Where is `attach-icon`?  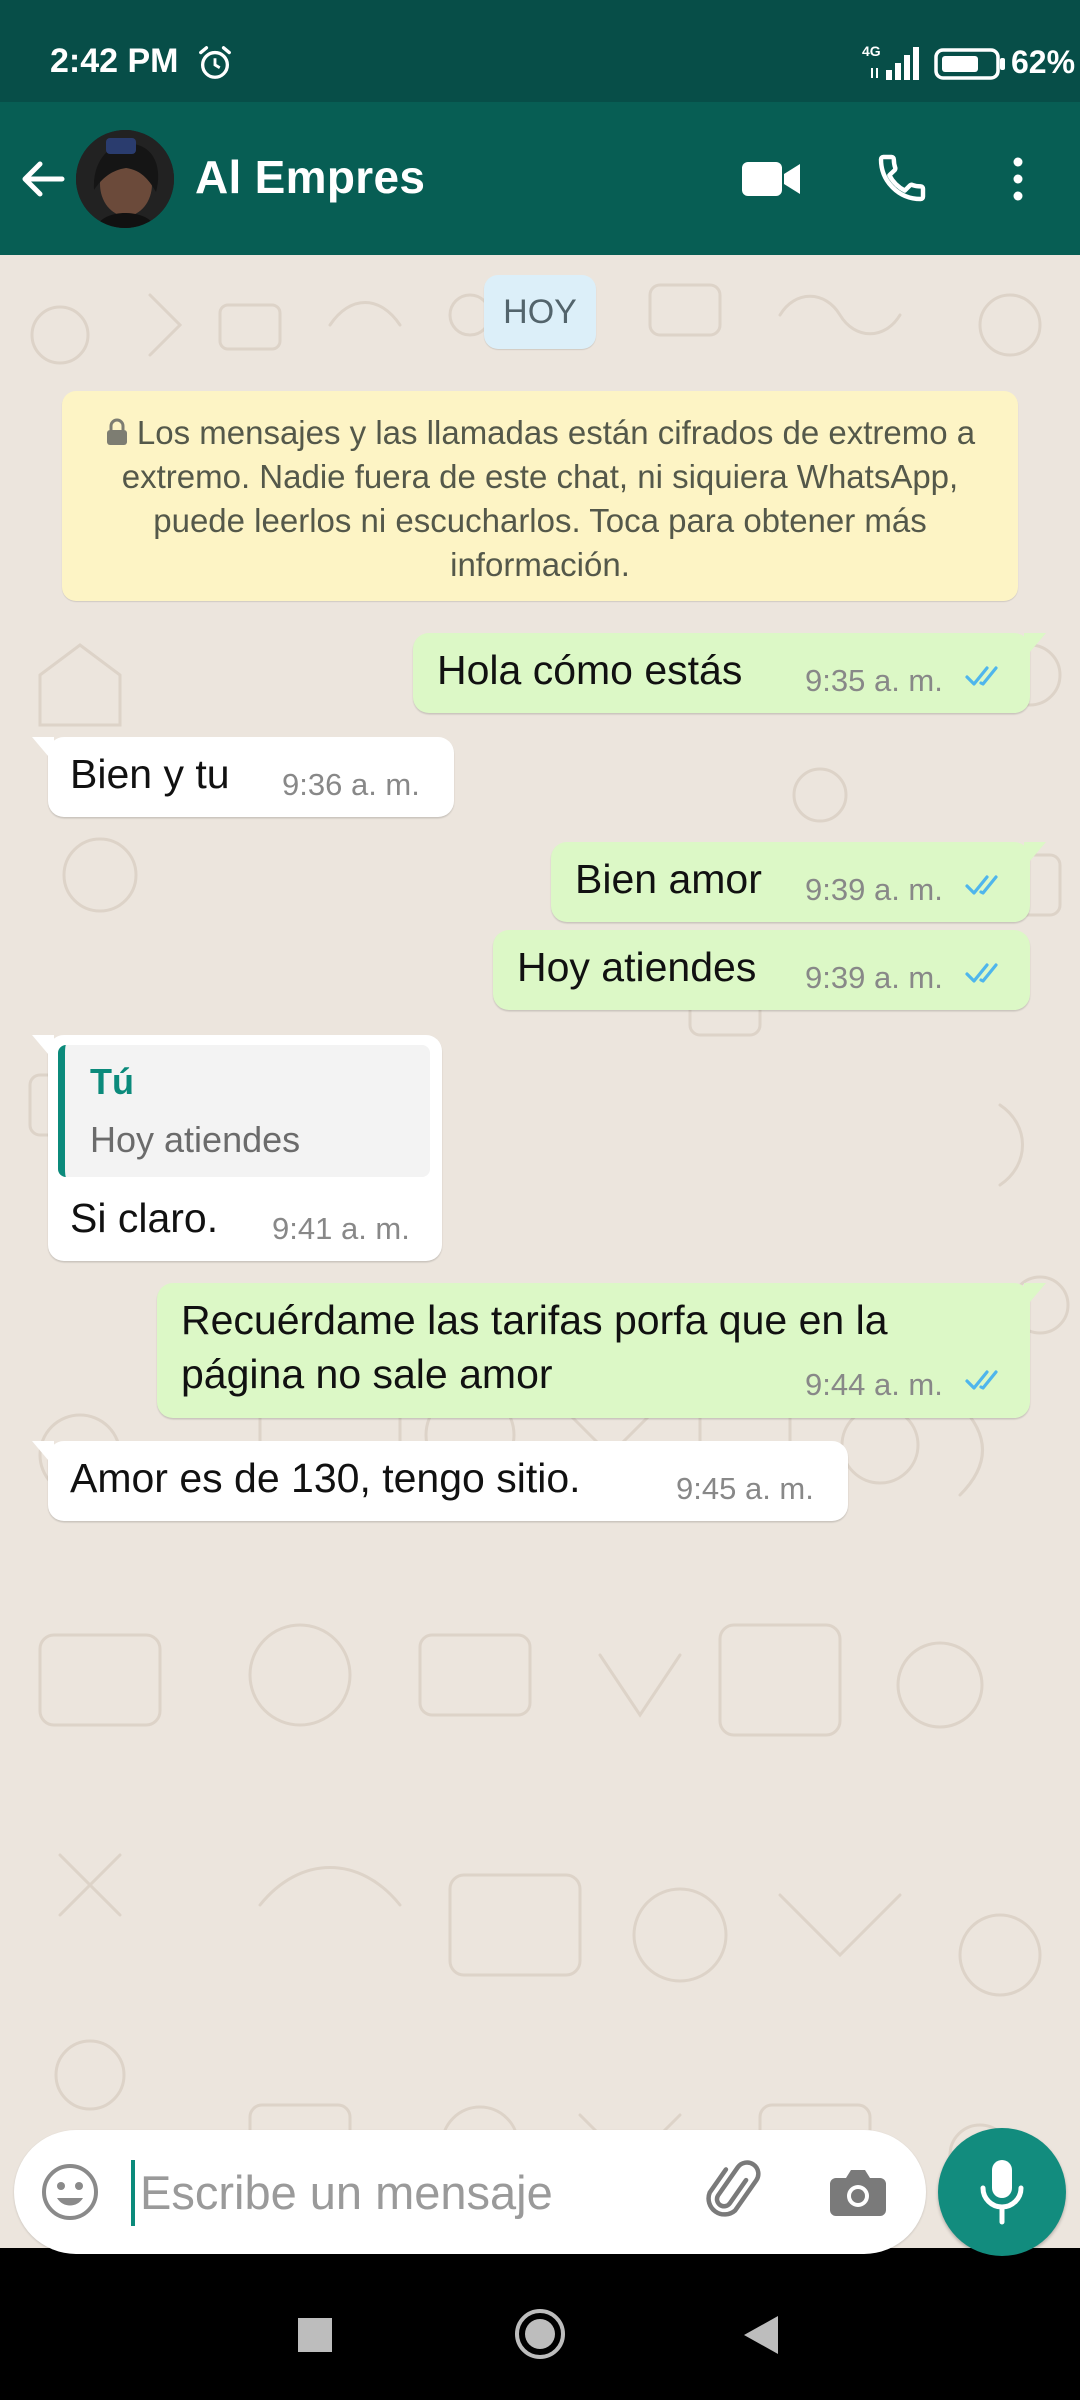 attach-icon is located at coordinates (736, 2192).